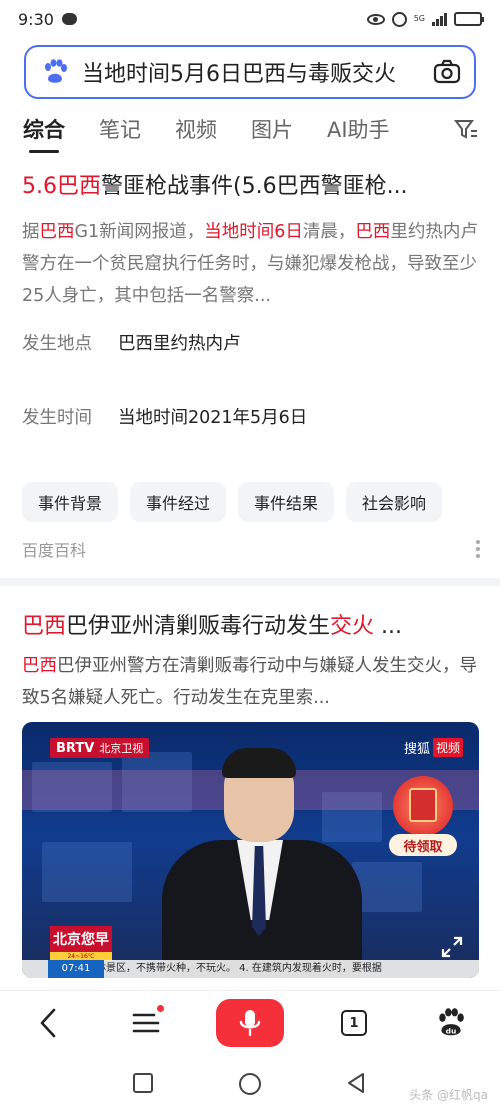 This screenshot has height=1111, width=500. What do you see at coordinates (253, 232) in the screenshot?
I see `abstract-highlight: 当地时间6日` at bounding box center [253, 232].